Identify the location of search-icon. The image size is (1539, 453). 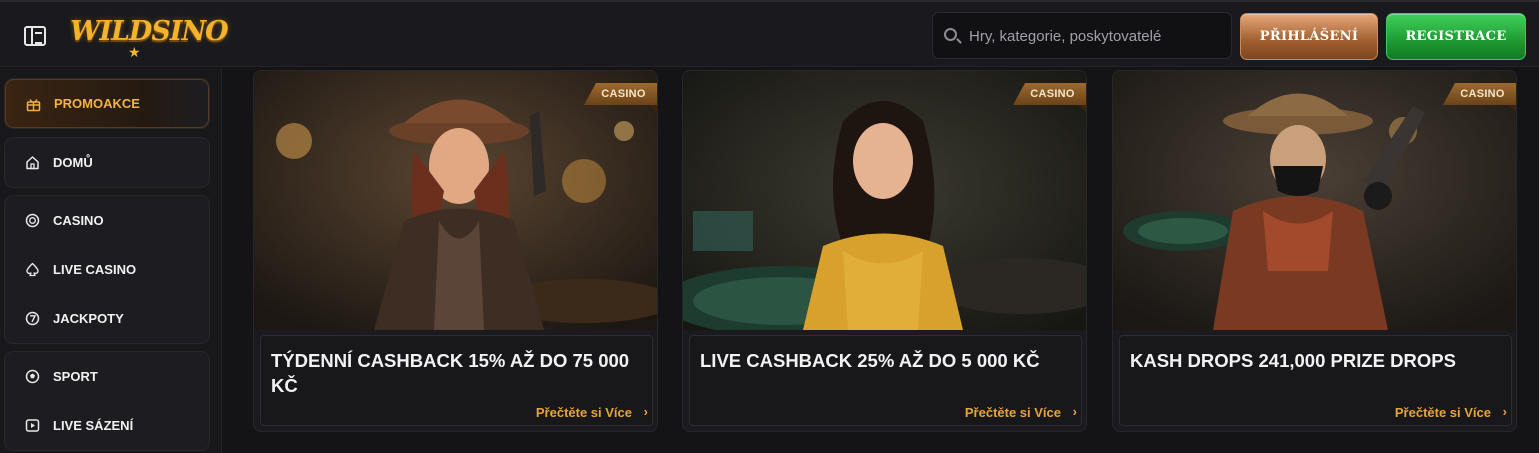
(950, 34).